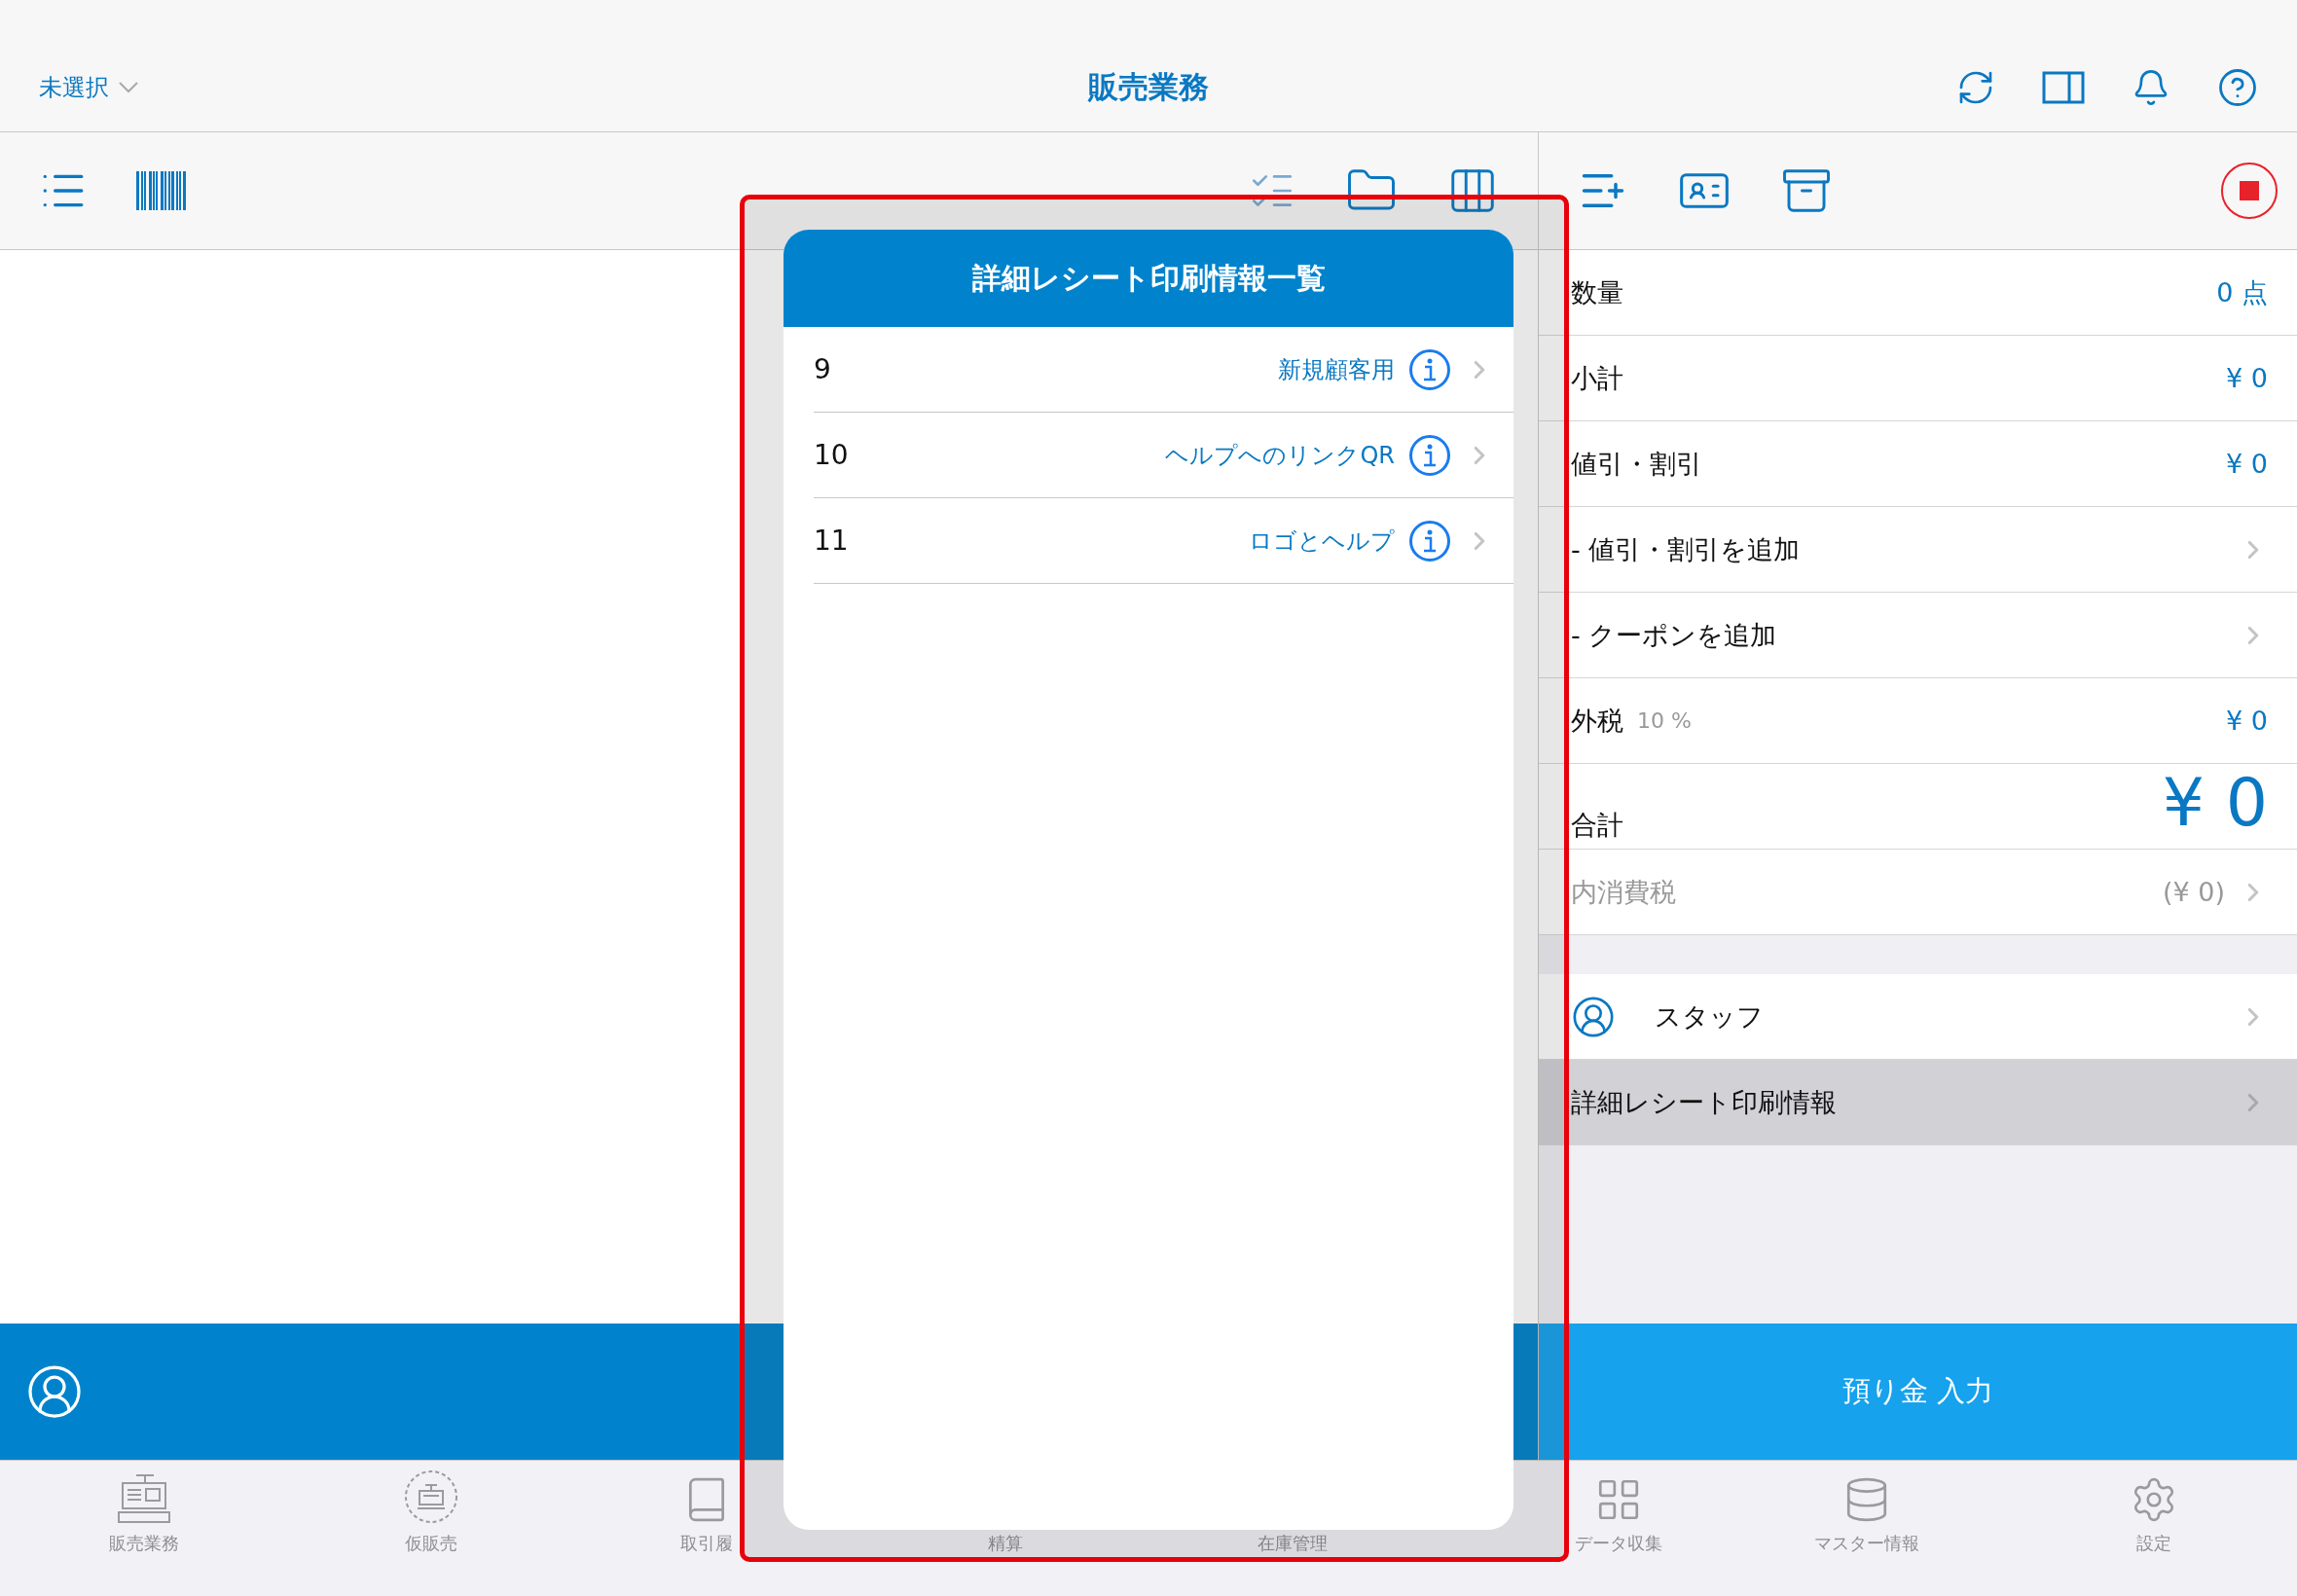  What do you see at coordinates (2250, 191) in the screenshot?
I see `stop-button` at bounding box center [2250, 191].